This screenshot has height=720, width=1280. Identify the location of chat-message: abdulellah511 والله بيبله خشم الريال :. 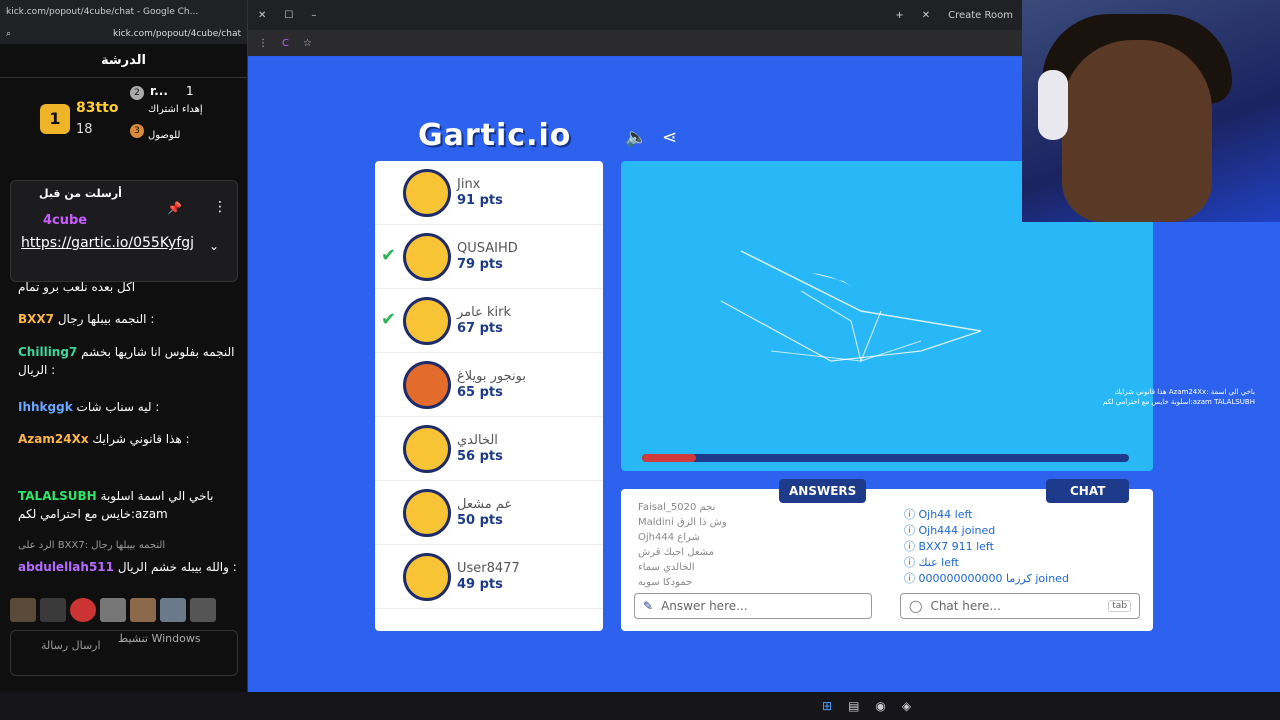
(129, 567).